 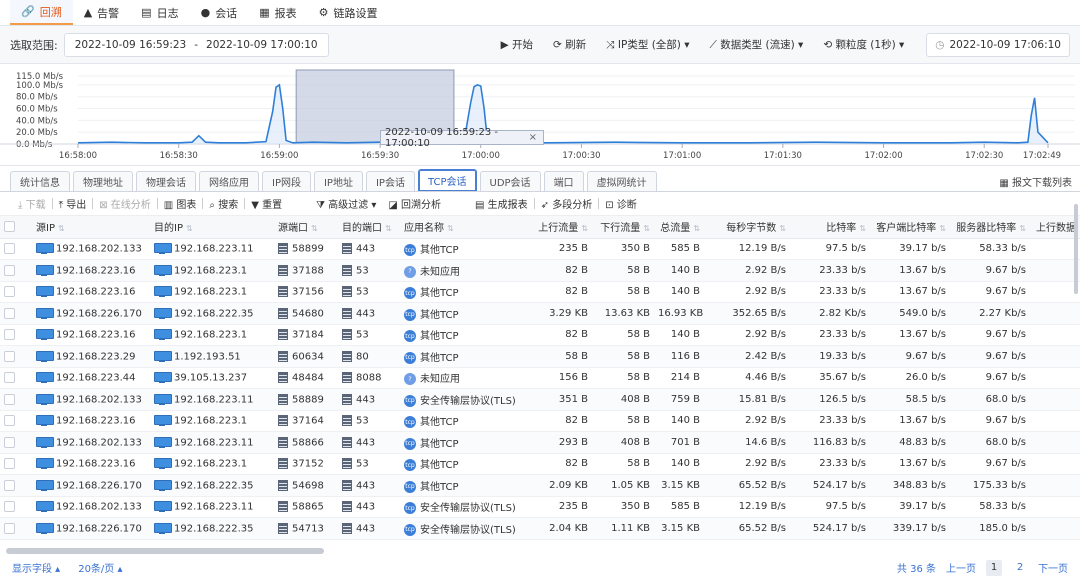 I want to click on backtrack-analysis-button: ◪ 回溯分析, so click(x=414, y=203).